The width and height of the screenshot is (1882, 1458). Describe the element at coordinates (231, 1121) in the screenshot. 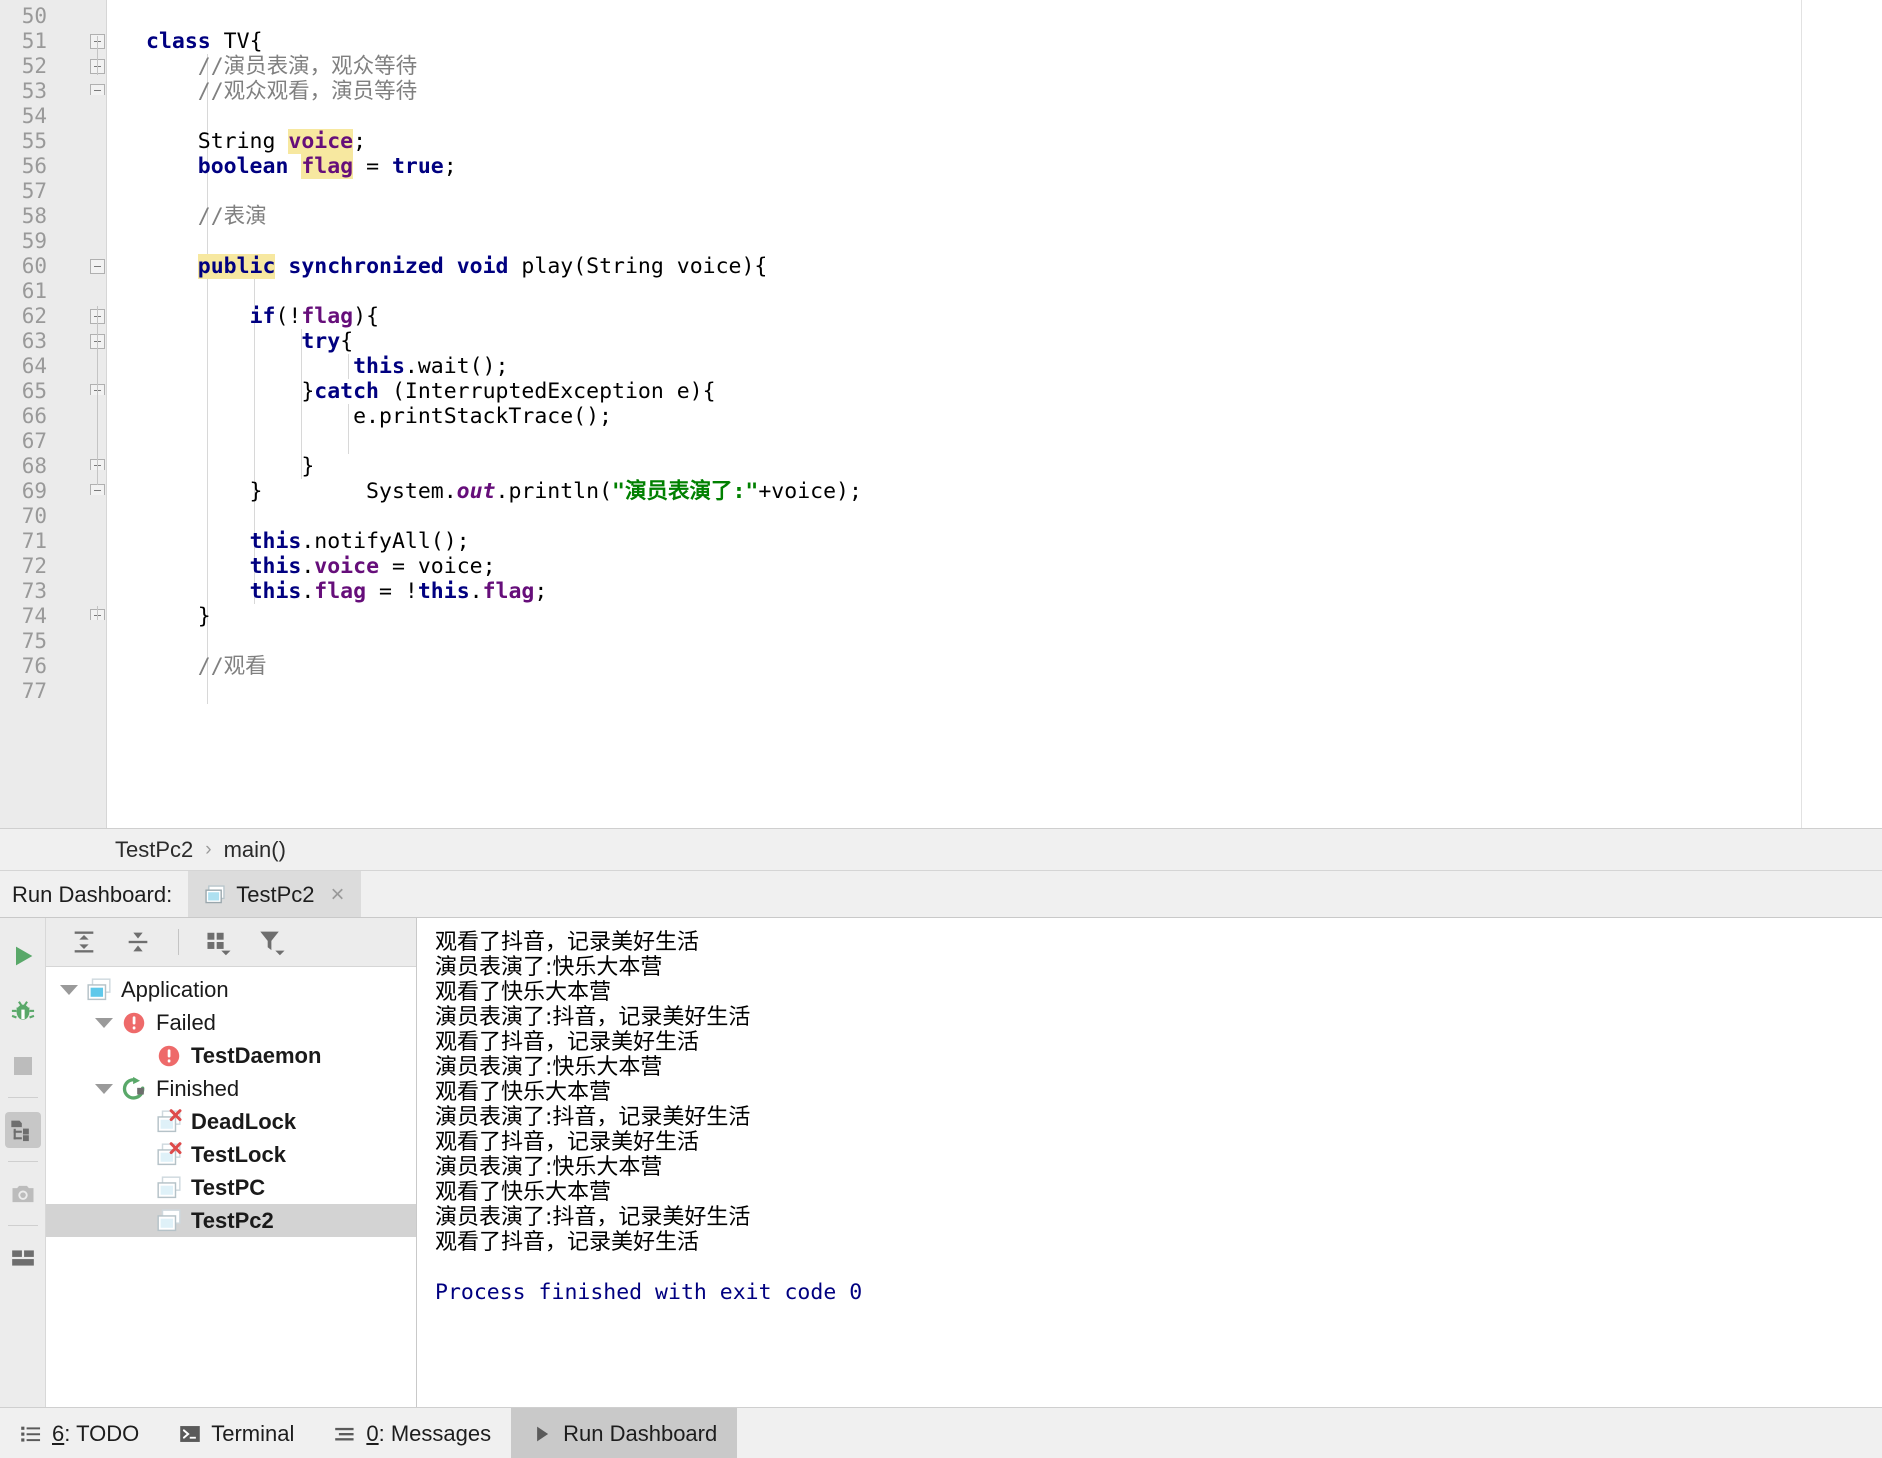

I see `tree-node-deadlock: DeadLock` at that location.